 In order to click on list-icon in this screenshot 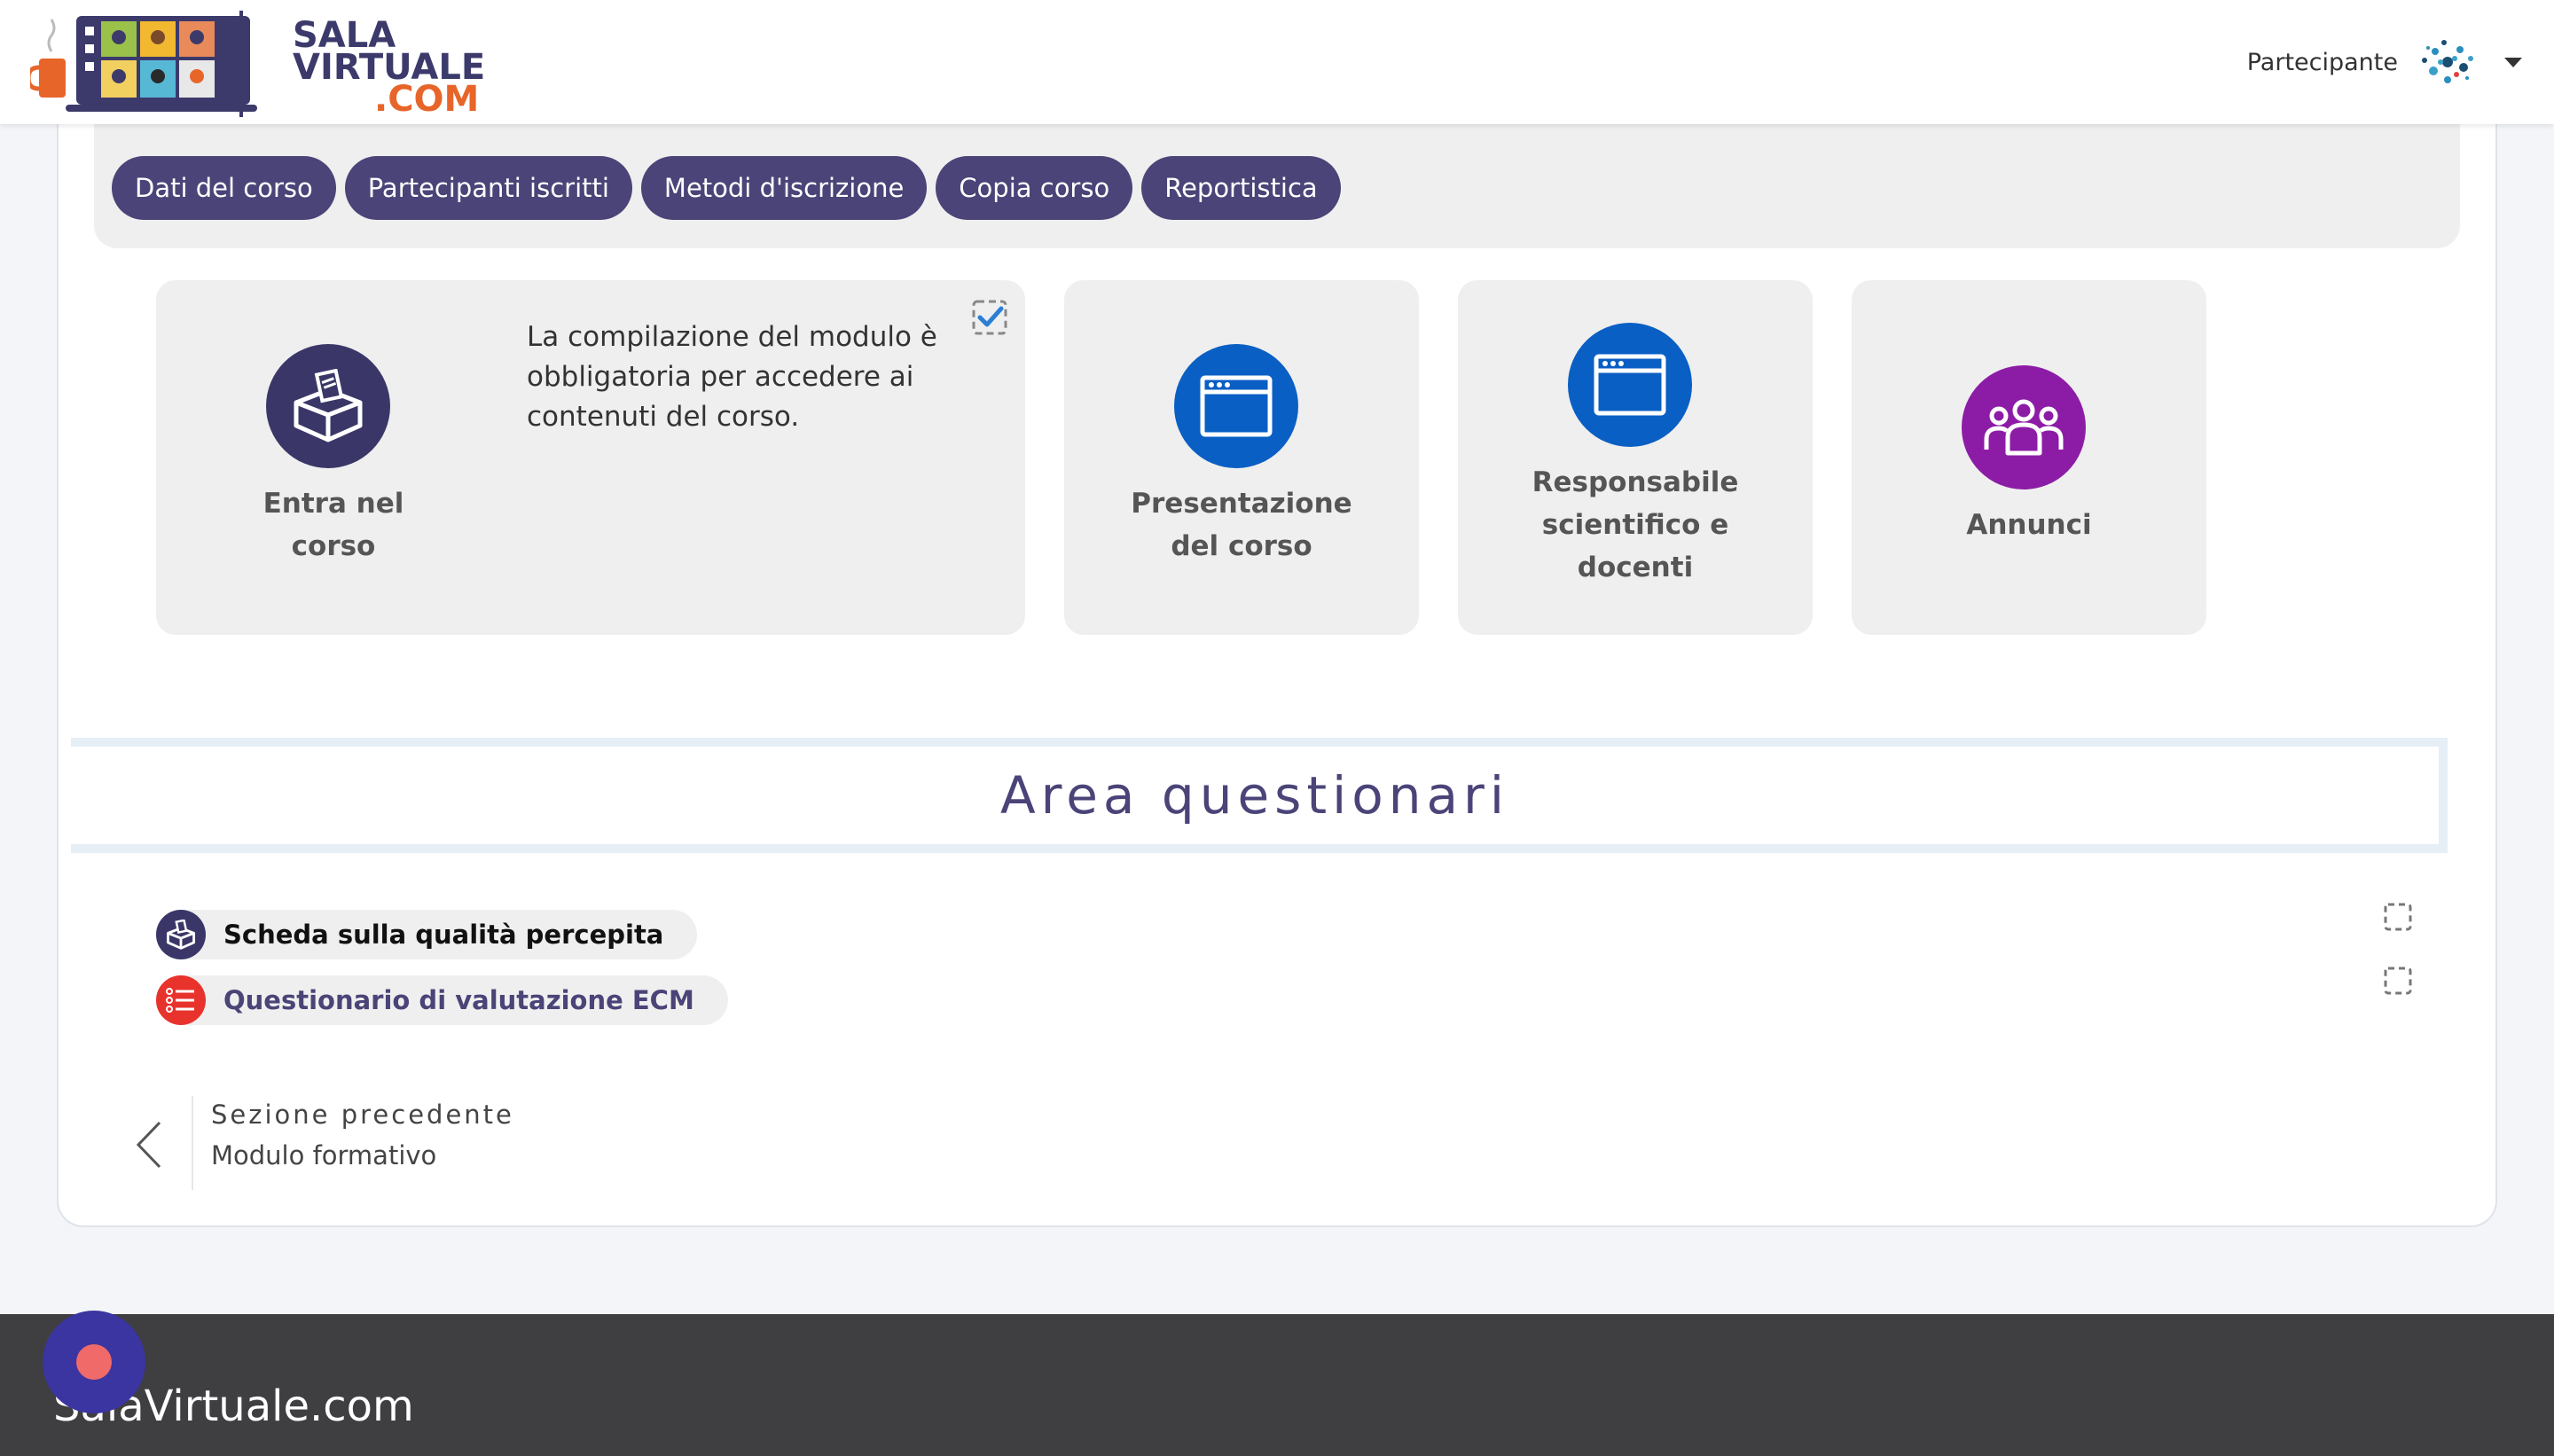, I will do `click(181, 1000)`.